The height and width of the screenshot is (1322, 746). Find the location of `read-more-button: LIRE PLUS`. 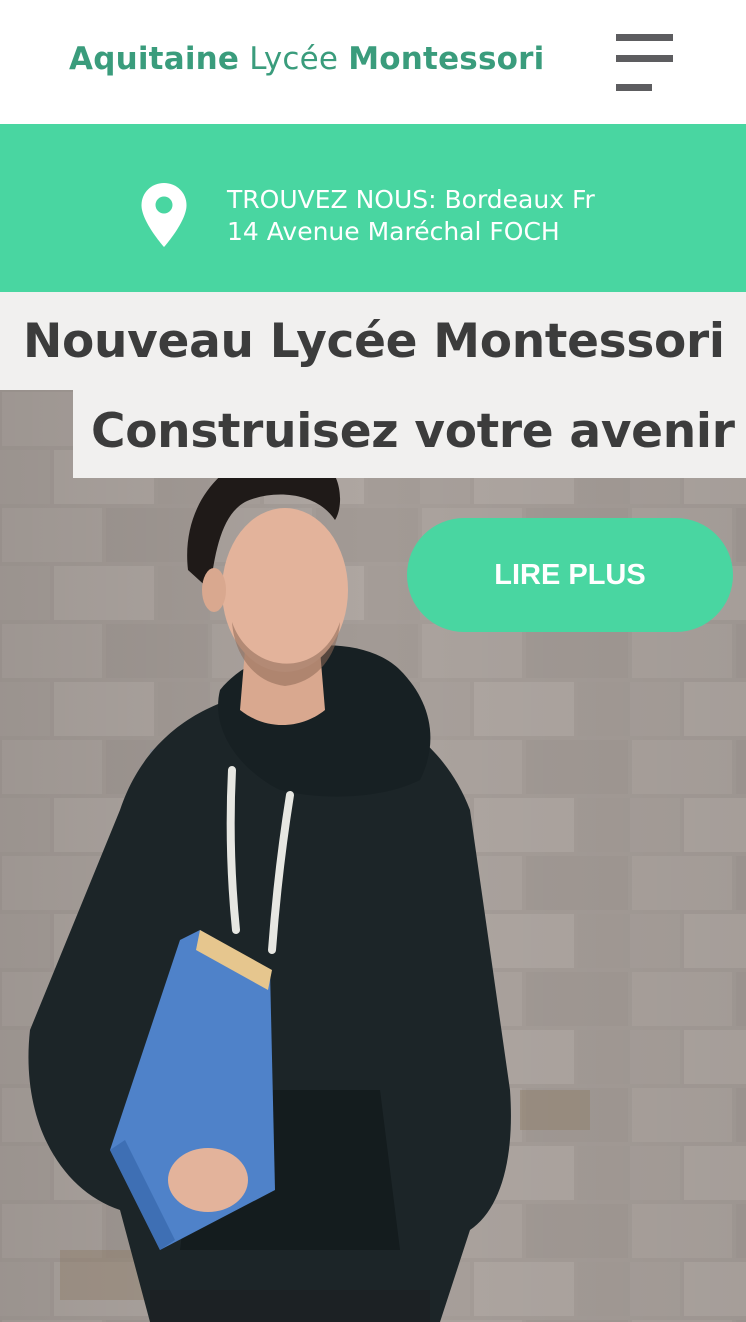

read-more-button: LIRE PLUS is located at coordinates (570, 575).